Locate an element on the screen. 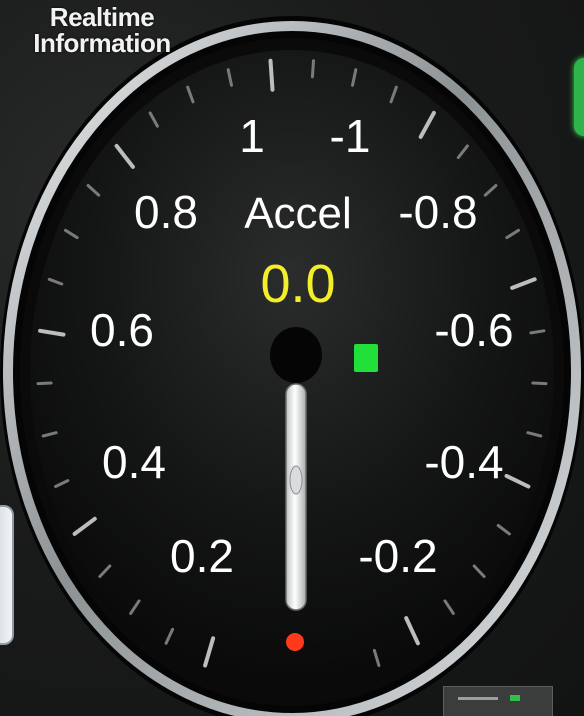  tick-label-right-0-6: -0.6 is located at coordinates (473, 330).